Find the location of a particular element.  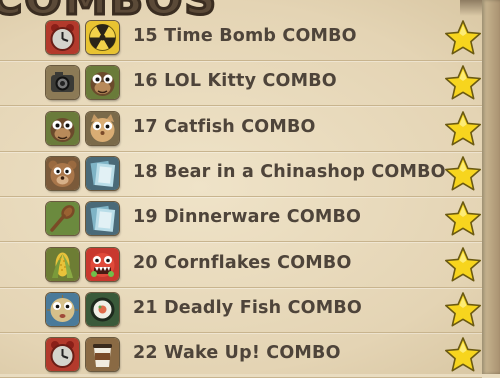

combo-row: 19 Dinnerware COMBO is located at coordinates (241, 219).